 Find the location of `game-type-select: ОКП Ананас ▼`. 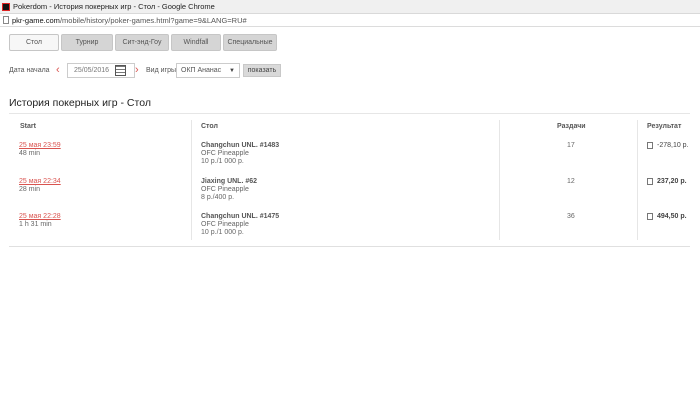

game-type-select: ОКП Ананас ▼ is located at coordinates (208, 70).